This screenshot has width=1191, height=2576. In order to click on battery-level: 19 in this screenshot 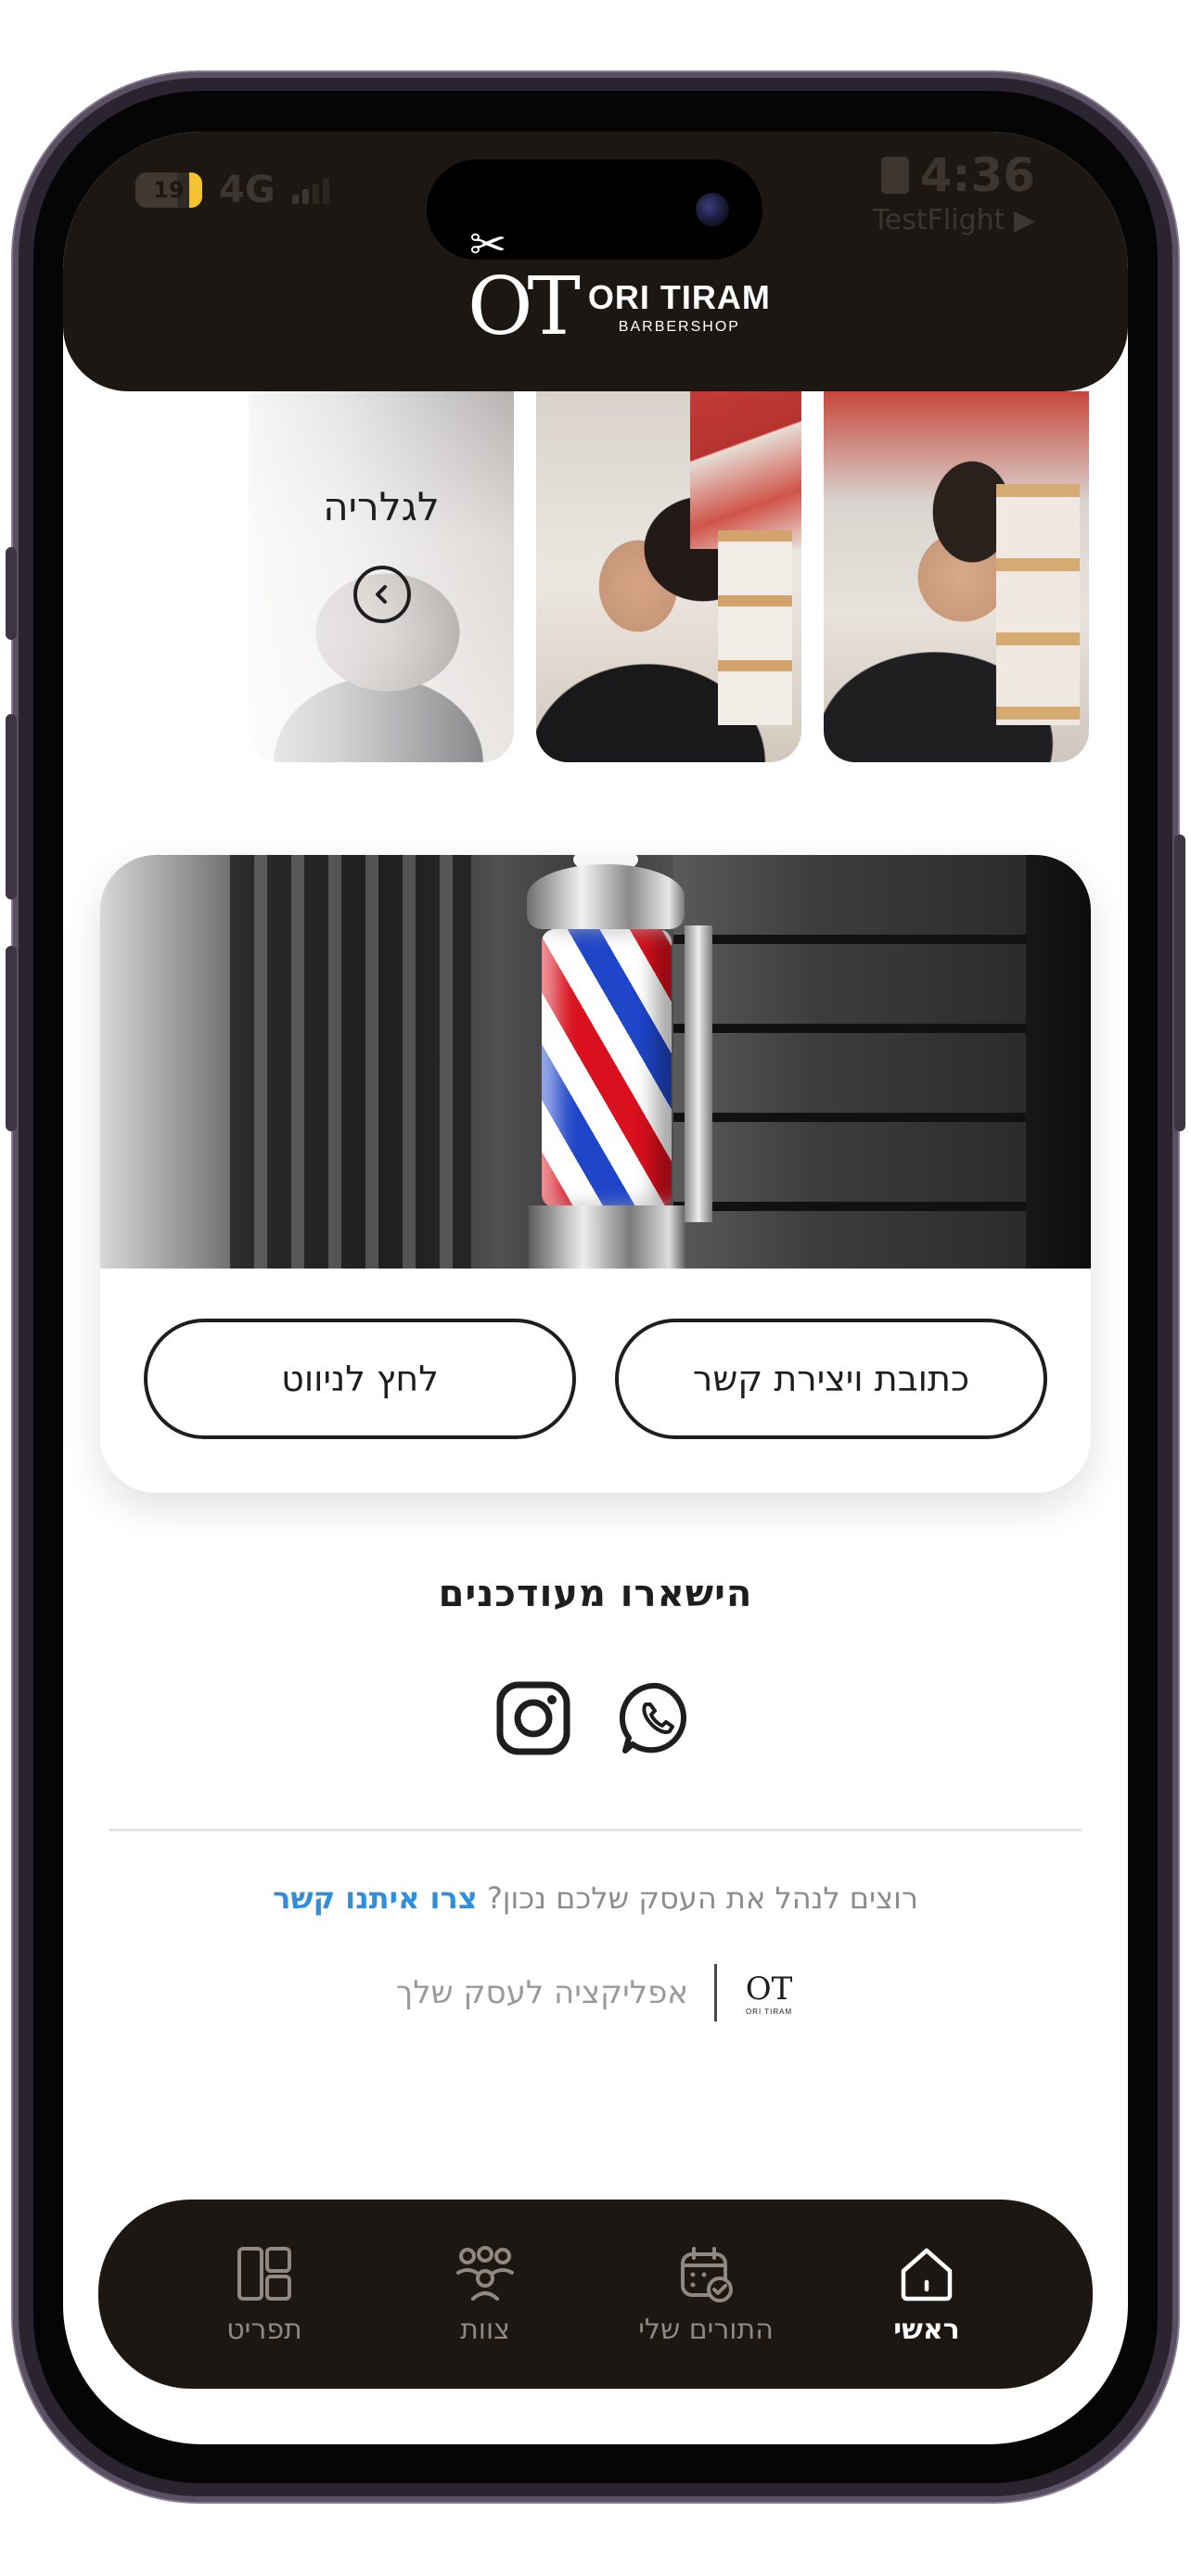, I will do `click(169, 190)`.